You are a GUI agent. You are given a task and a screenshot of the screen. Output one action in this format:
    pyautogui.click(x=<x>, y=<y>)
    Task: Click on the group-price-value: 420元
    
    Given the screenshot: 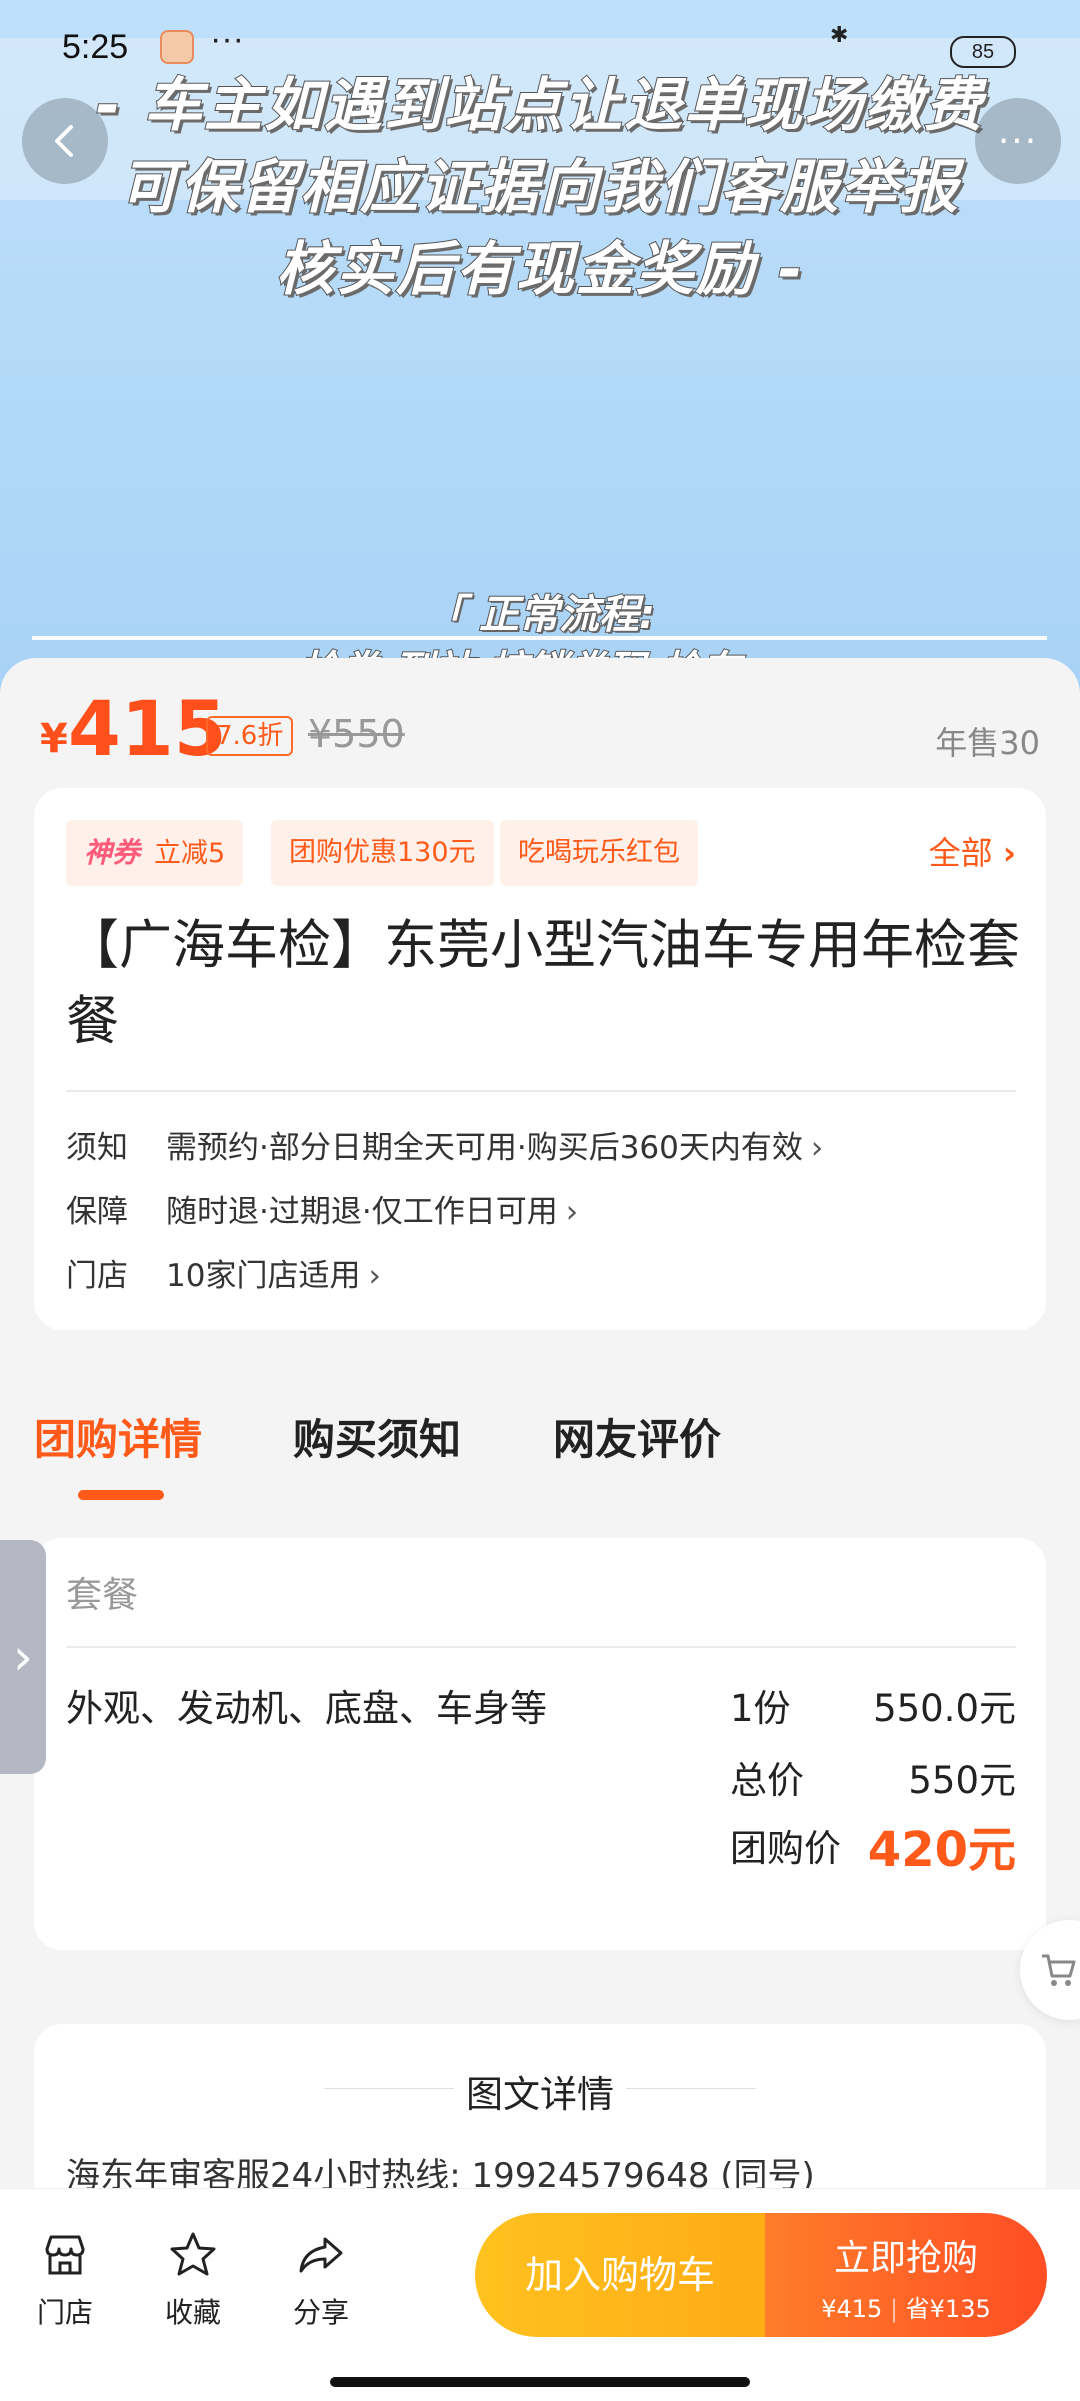 What is the action you would take?
    pyautogui.click(x=941, y=1850)
    